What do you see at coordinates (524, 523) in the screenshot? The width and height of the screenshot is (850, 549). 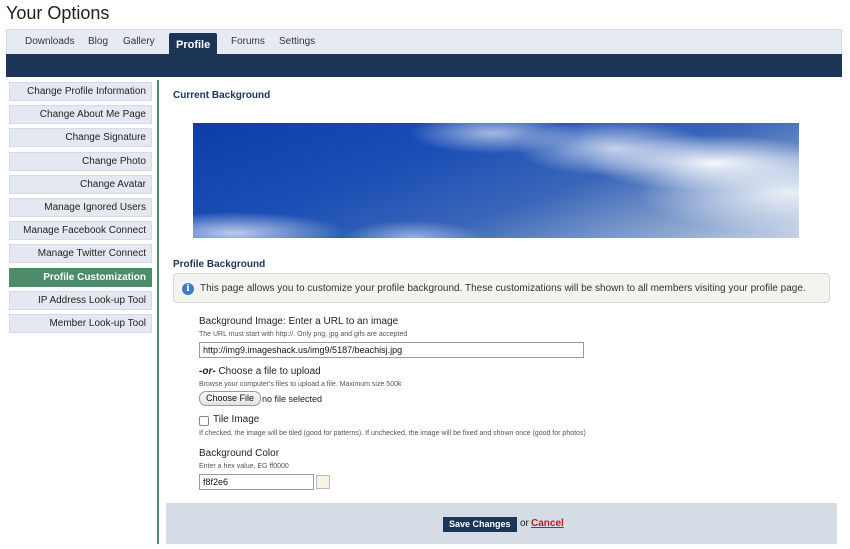 I see `or-text: or` at bounding box center [524, 523].